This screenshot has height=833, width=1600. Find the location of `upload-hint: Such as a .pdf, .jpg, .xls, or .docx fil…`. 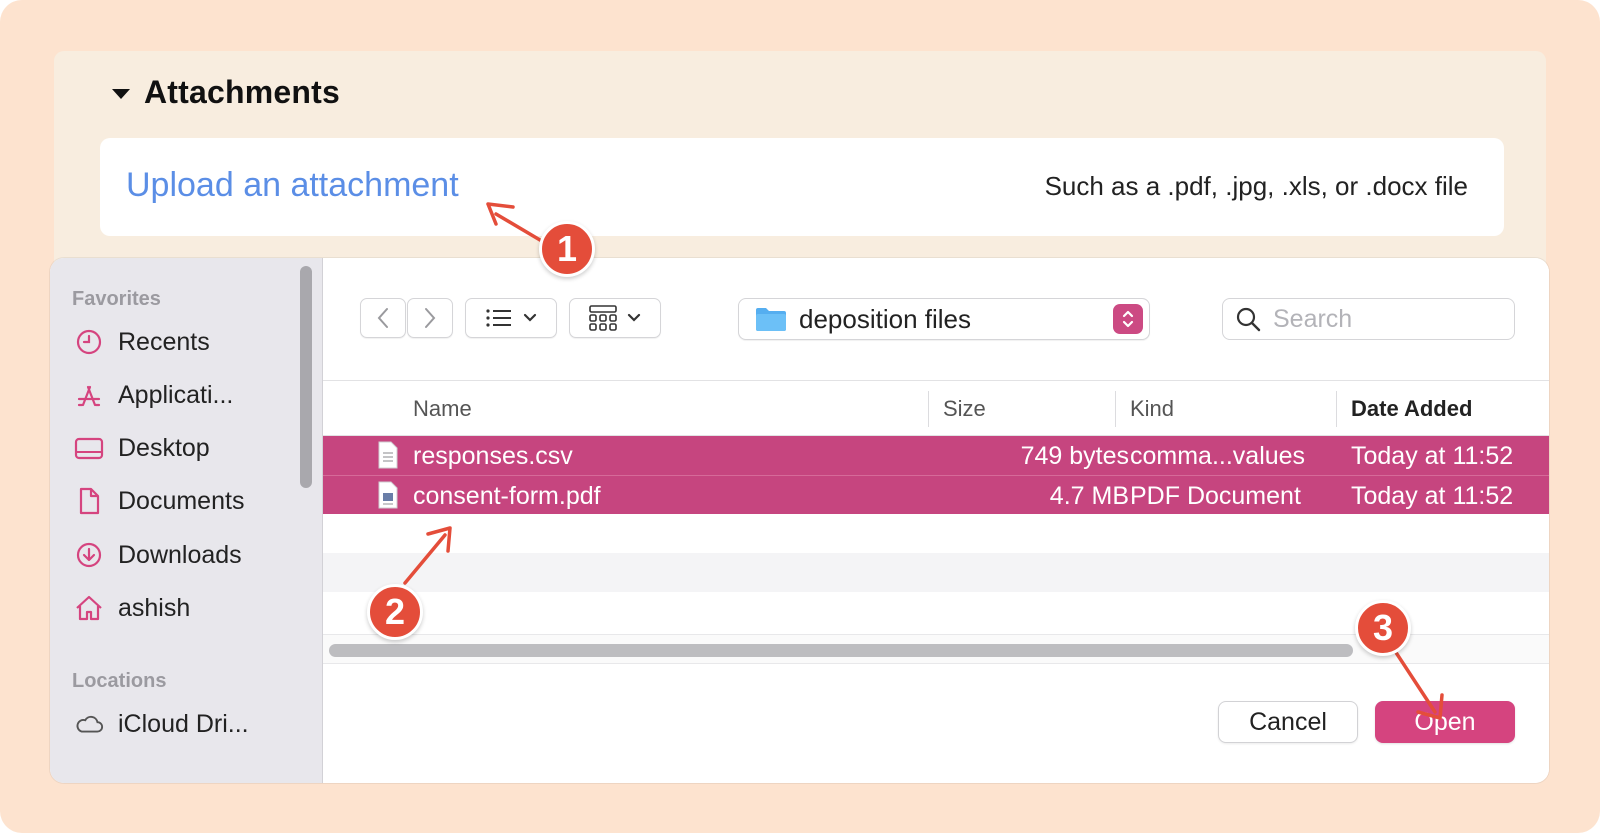

upload-hint: Such as a .pdf, .jpg, .xls, or .docx fil… is located at coordinates (1256, 186).